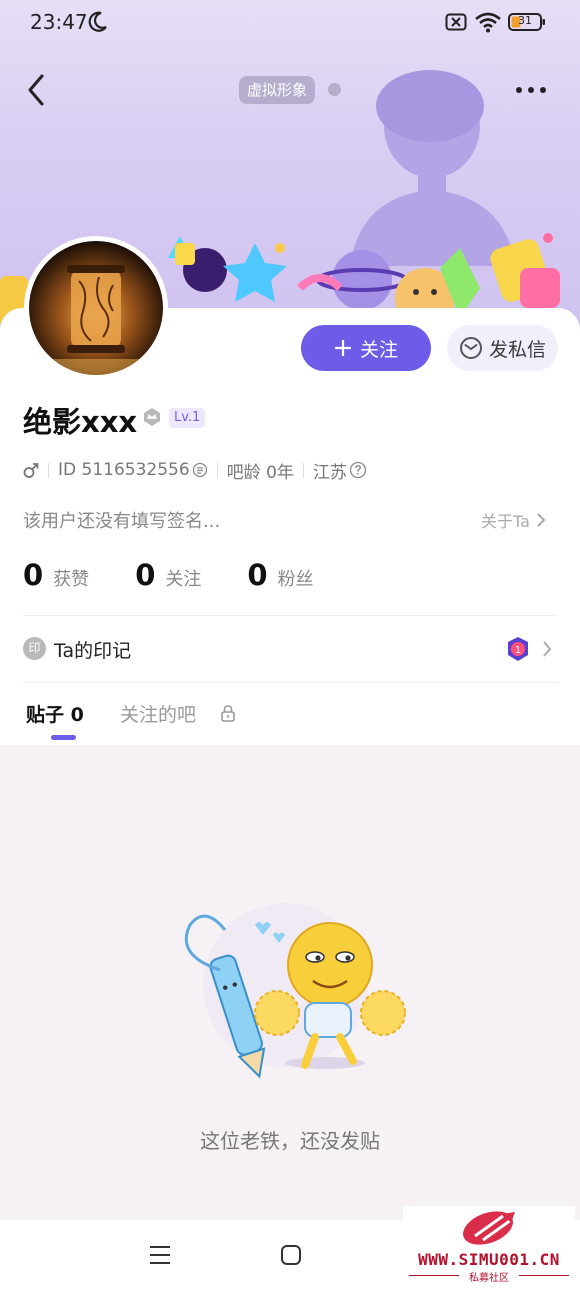 The image size is (580, 1289). Describe the element at coordinates (183, 579) in the screenshot. I see `stat-label: 关注` at that location.